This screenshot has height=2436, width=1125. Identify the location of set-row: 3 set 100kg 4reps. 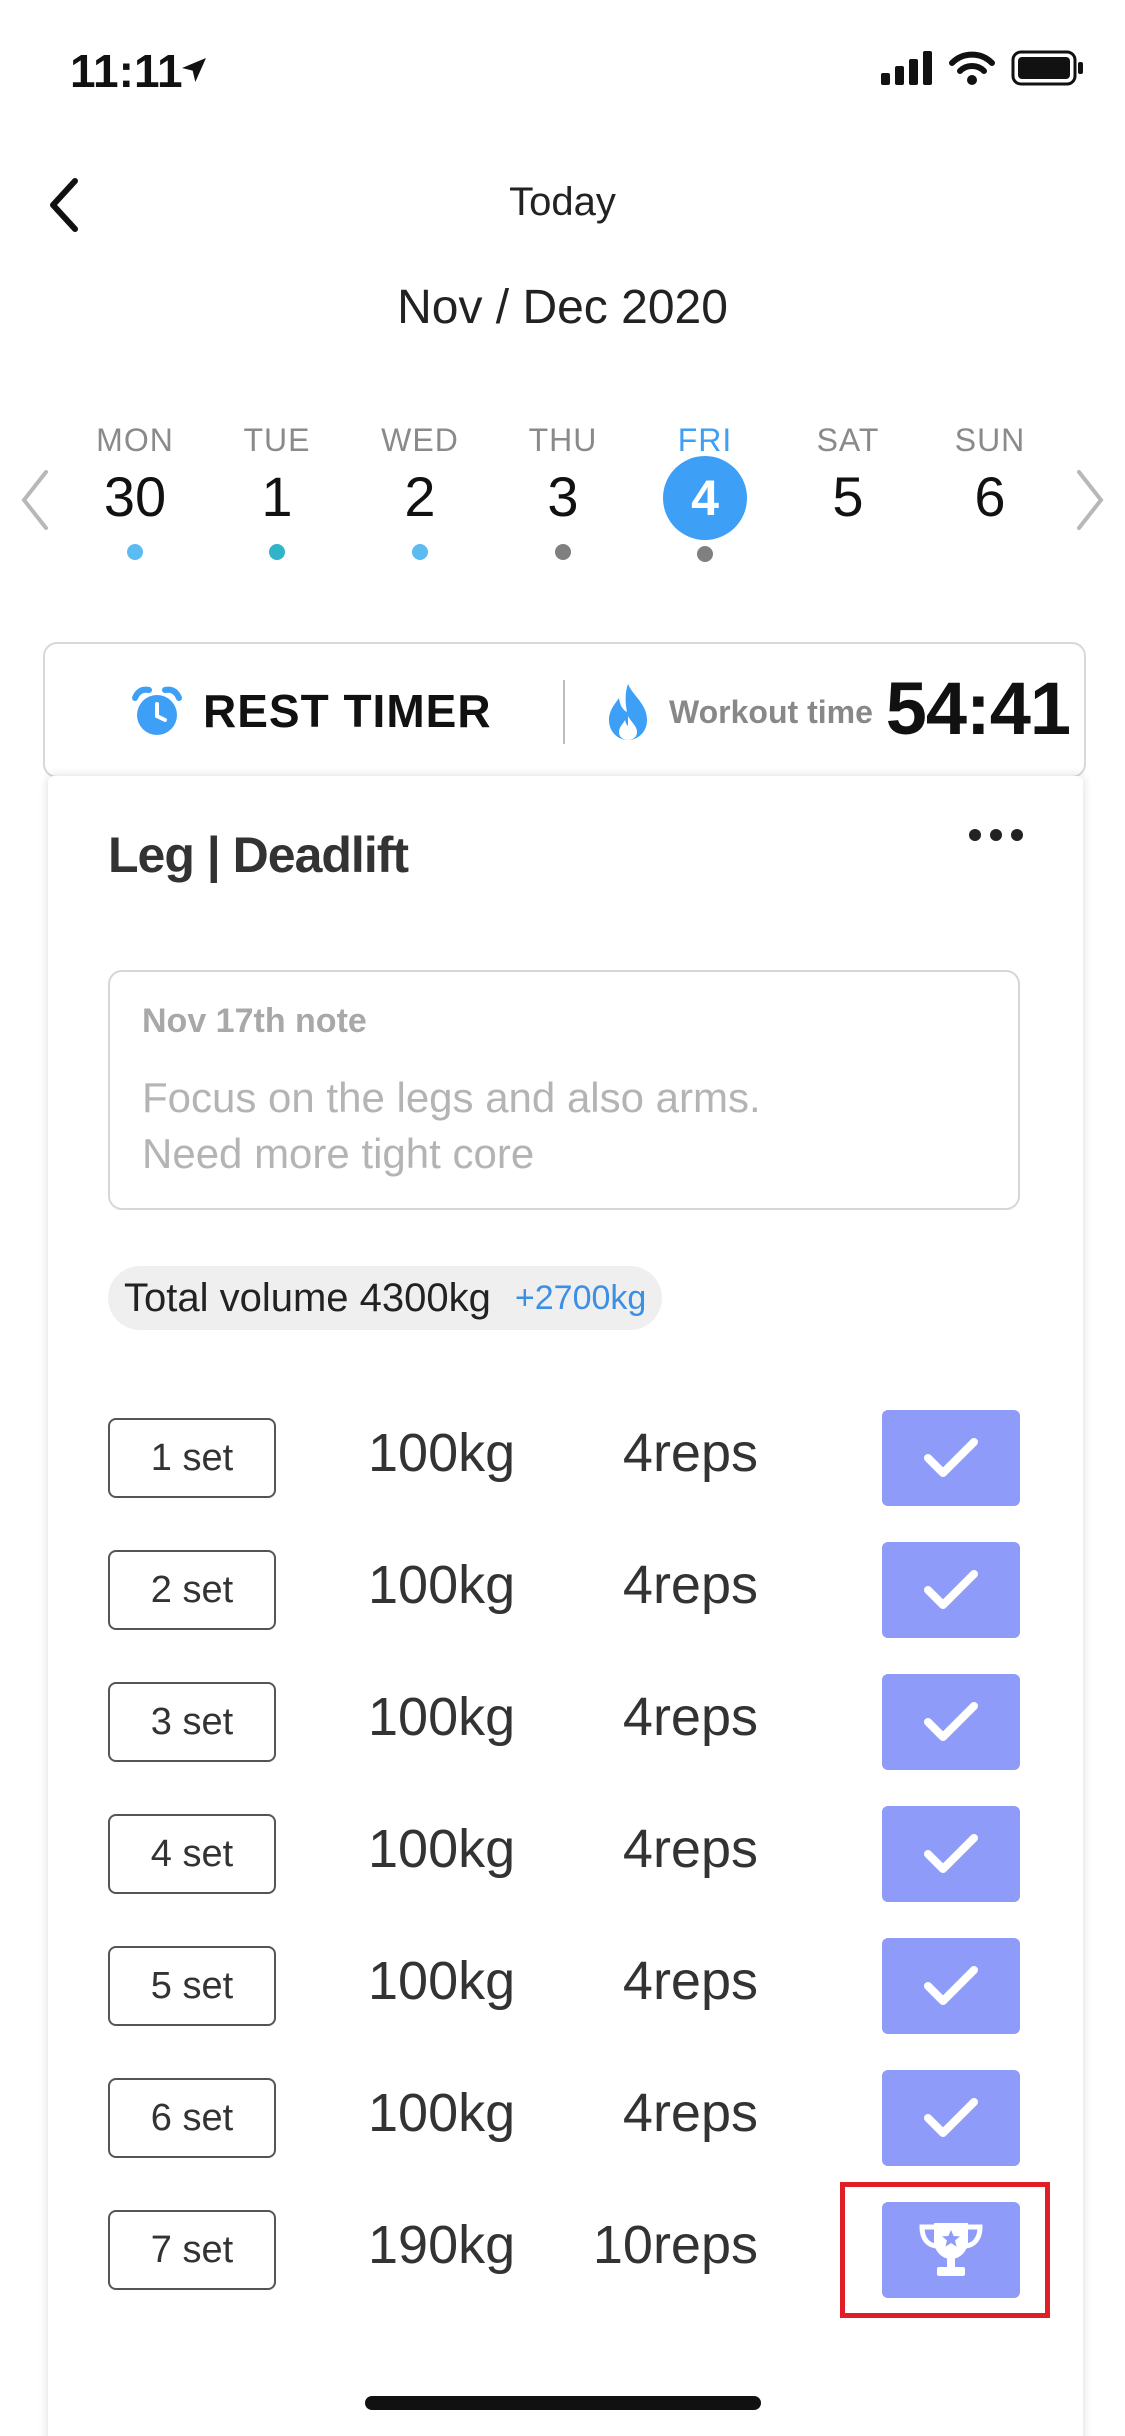
(564, 1722).